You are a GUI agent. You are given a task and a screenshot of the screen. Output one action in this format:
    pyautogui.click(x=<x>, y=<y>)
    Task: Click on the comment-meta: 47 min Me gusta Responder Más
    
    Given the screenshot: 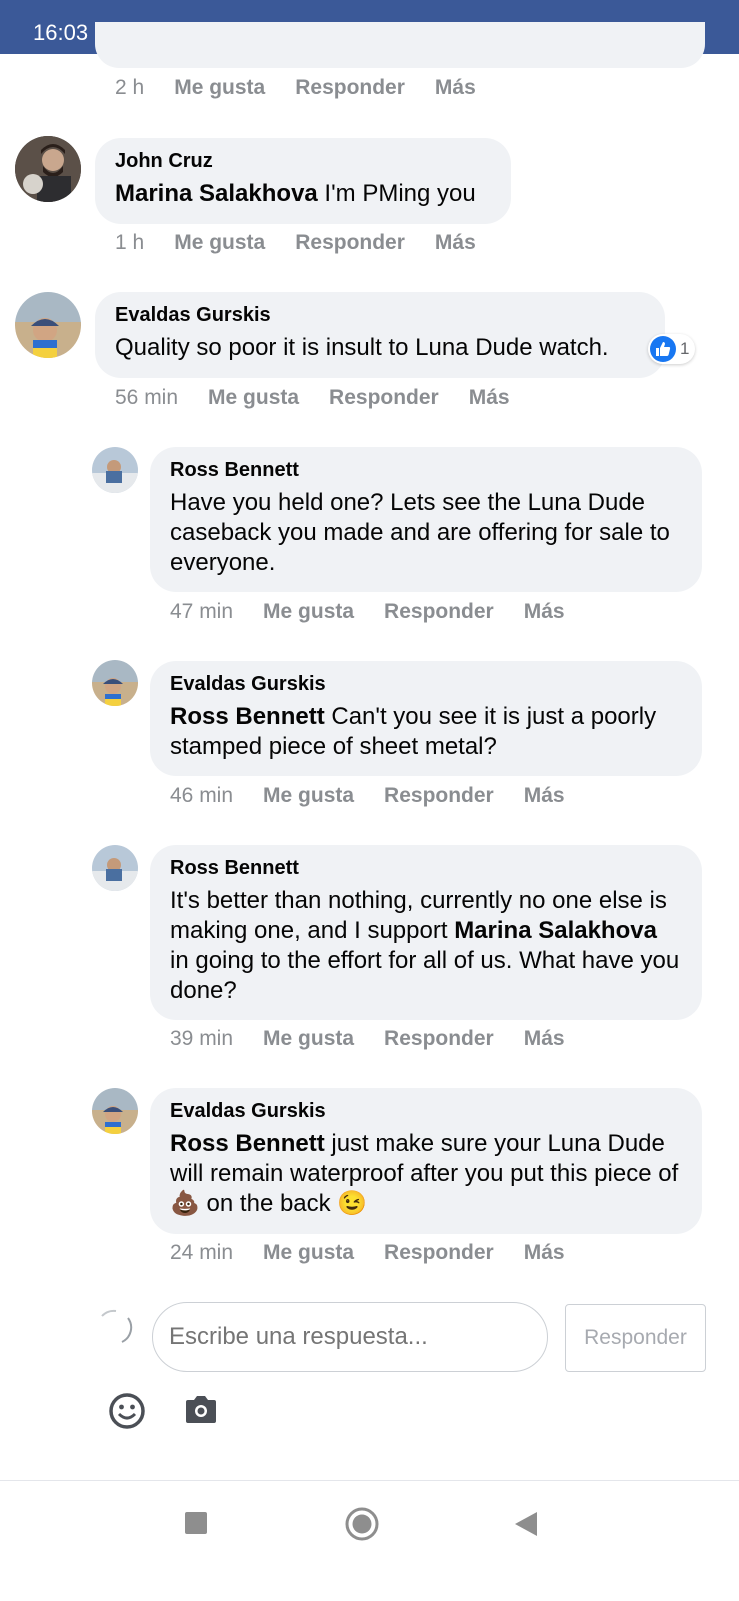 What is the action you would take?
    pyautogui.click(x=382, y=612)
    